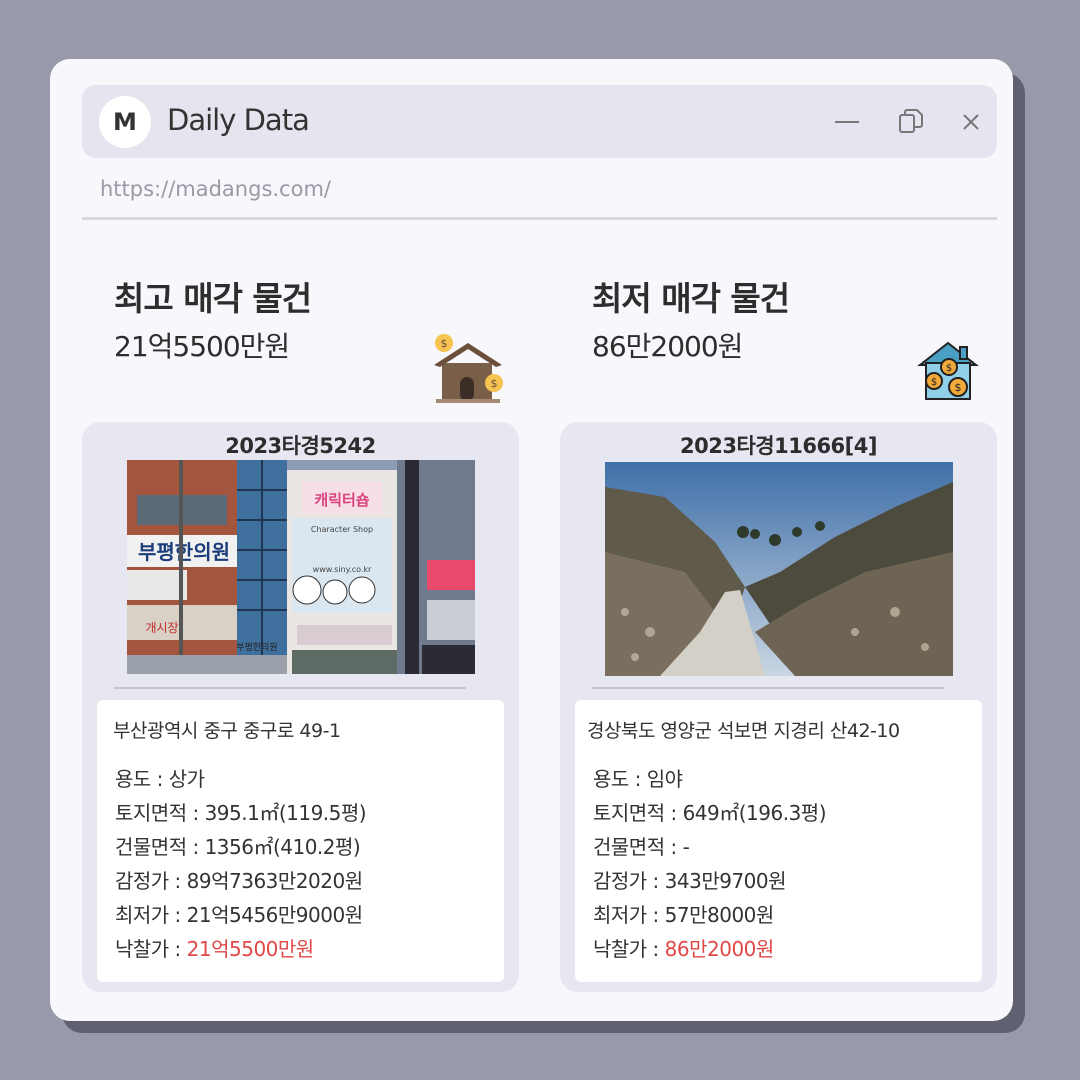 Image resolution: width=1080 pixels, height=1080 pixels. I want to click on minimum-price-row: 최저가 : 21억5456만9000원, so click(240, 915).